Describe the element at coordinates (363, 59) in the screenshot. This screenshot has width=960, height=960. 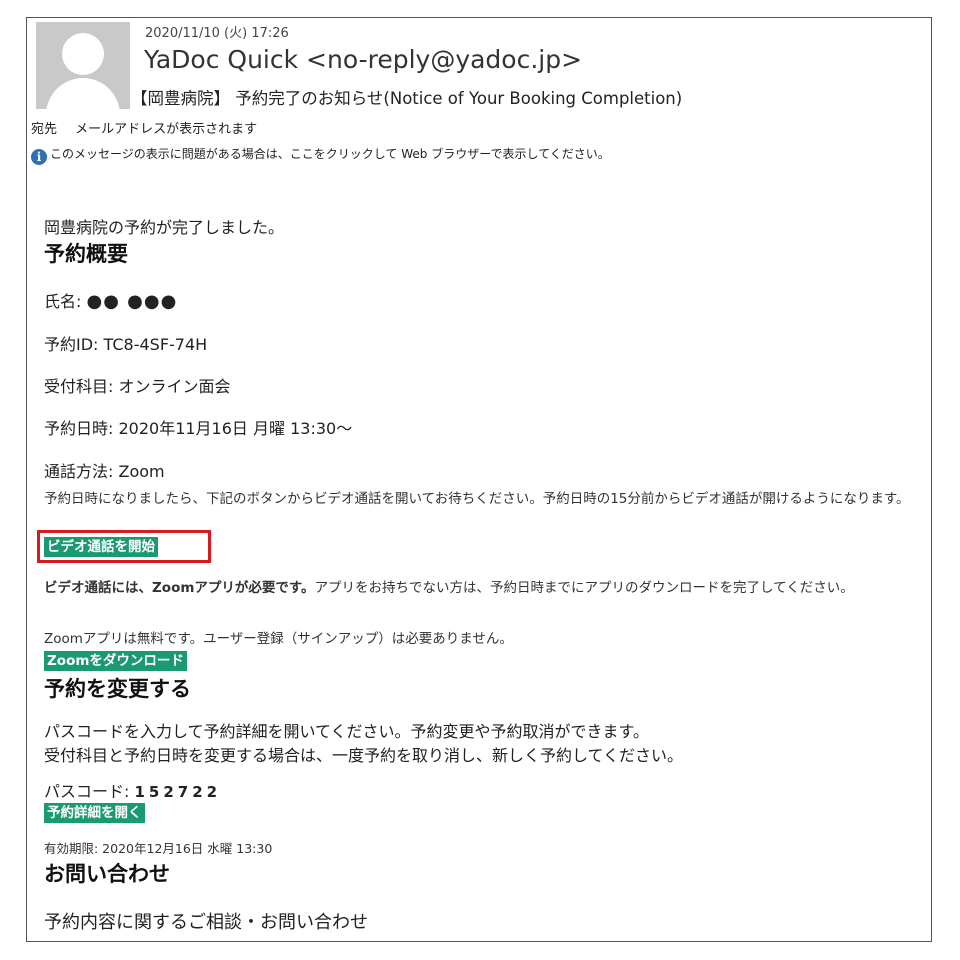
I see `email-sender: YaDoc Quick <no-reply@yadoc.jp>` at that location.